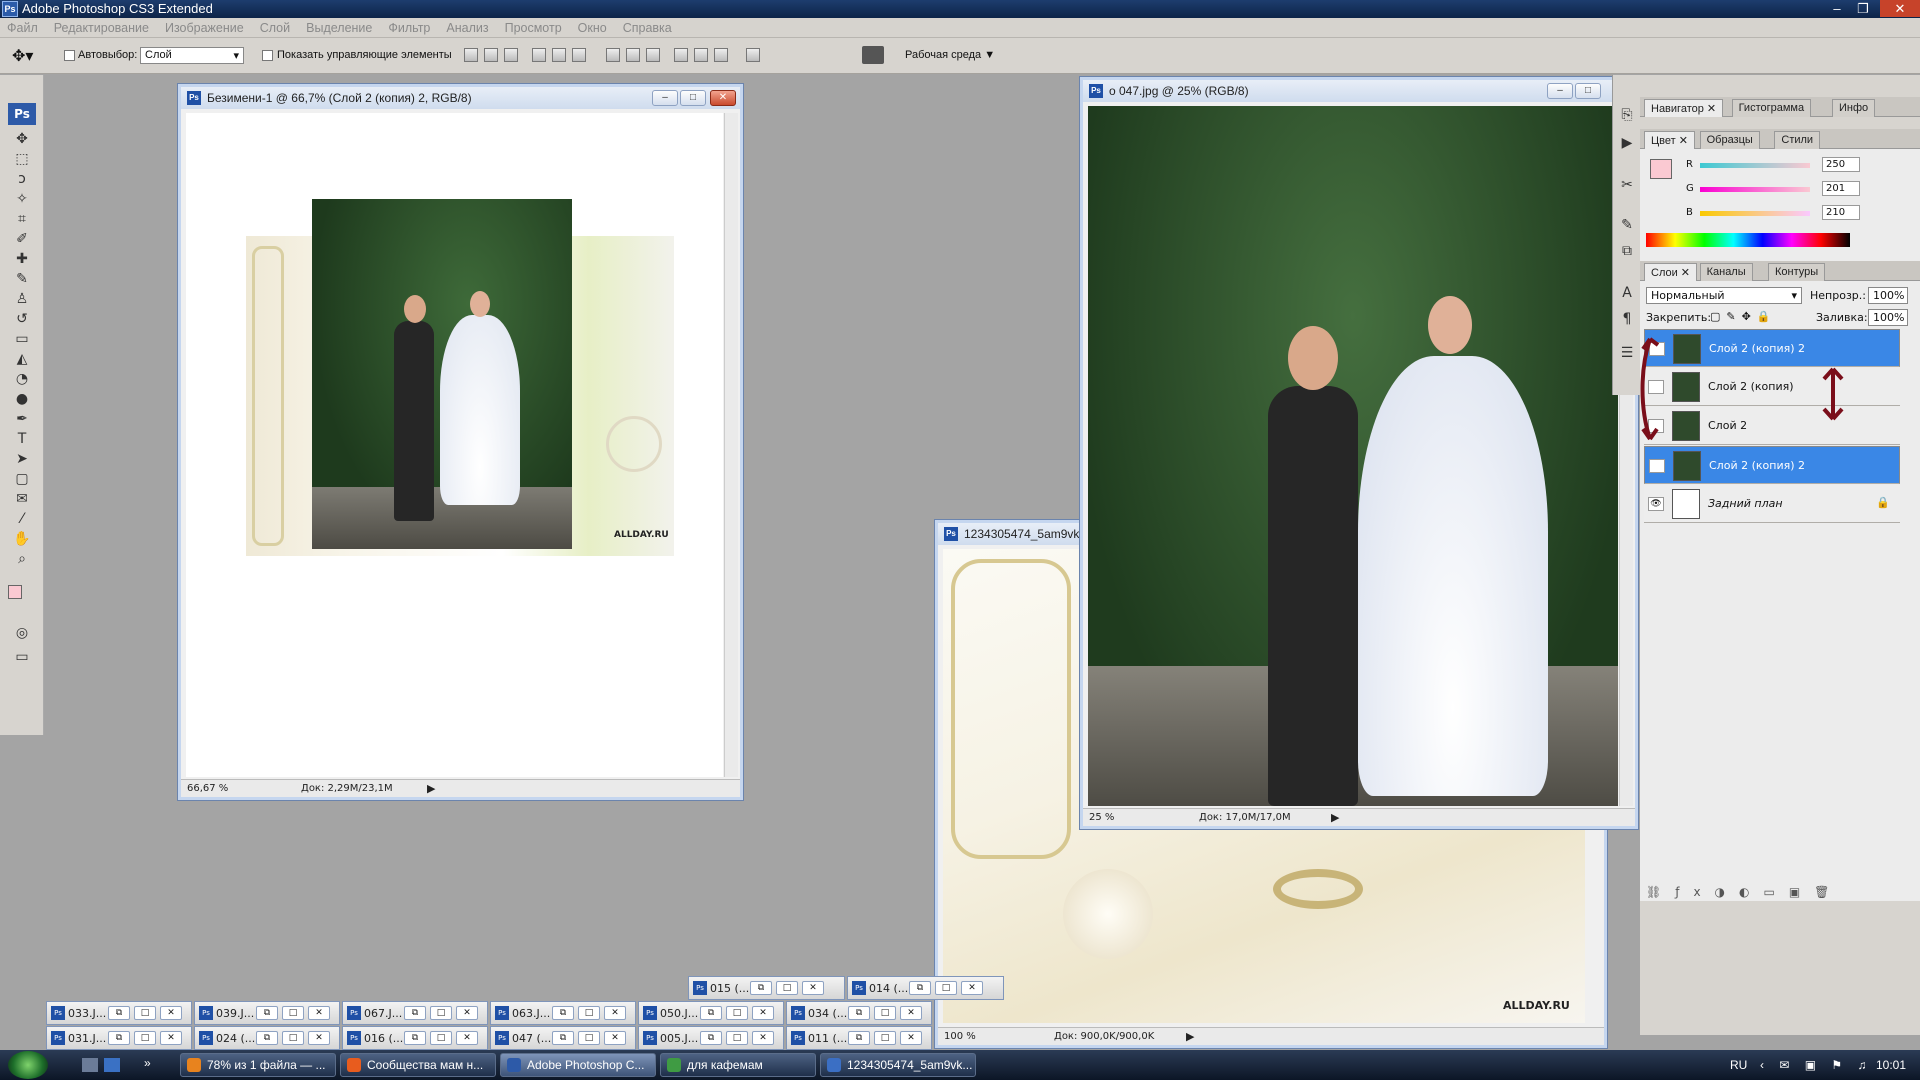 The image size is (1920, 1080). What do you see at coordinates (15, 592) in the screenshot?
I see `foreground-color-icon` at bounding box center [15, 592].